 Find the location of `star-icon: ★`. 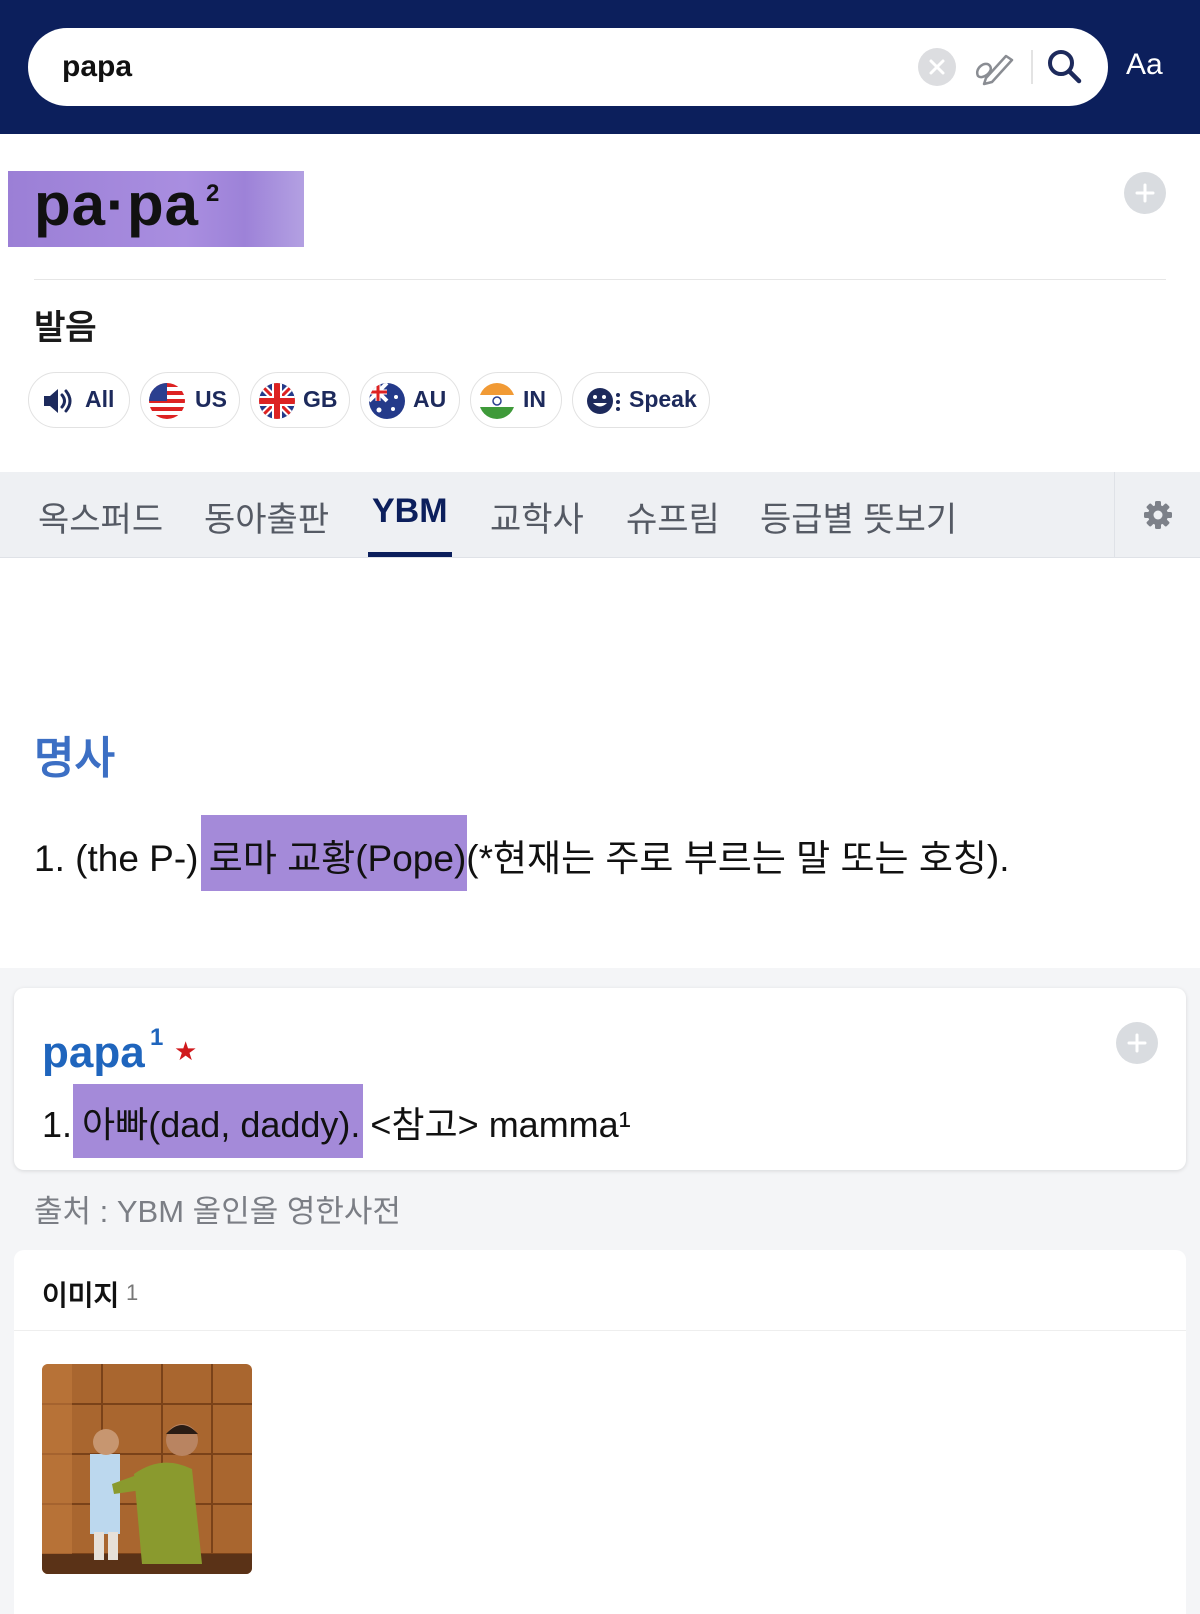

star-icon: ★ is located at coordinates (186, 1051).